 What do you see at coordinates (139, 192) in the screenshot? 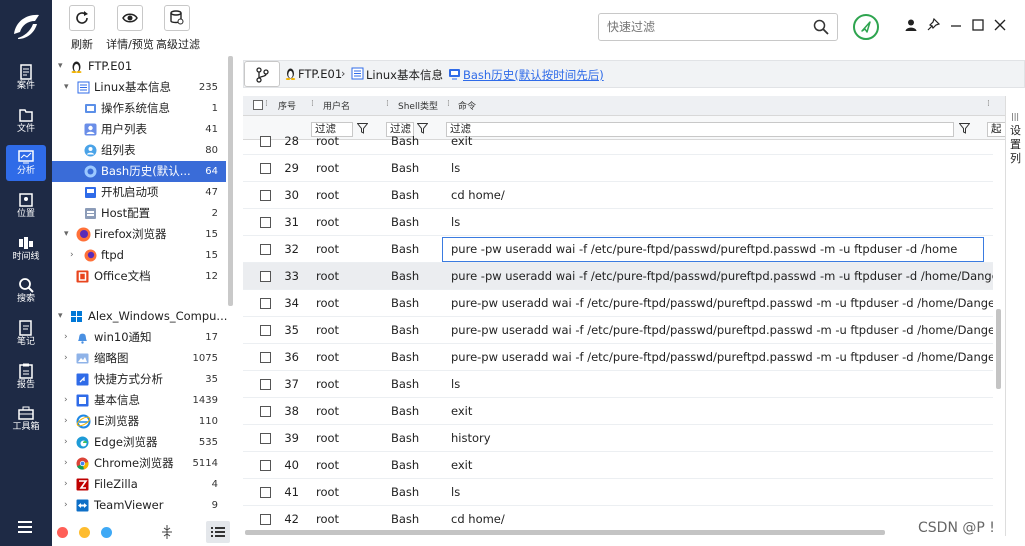
I see `tree-item-startup: 开机启动项 47` at bounding box center [139, 192].